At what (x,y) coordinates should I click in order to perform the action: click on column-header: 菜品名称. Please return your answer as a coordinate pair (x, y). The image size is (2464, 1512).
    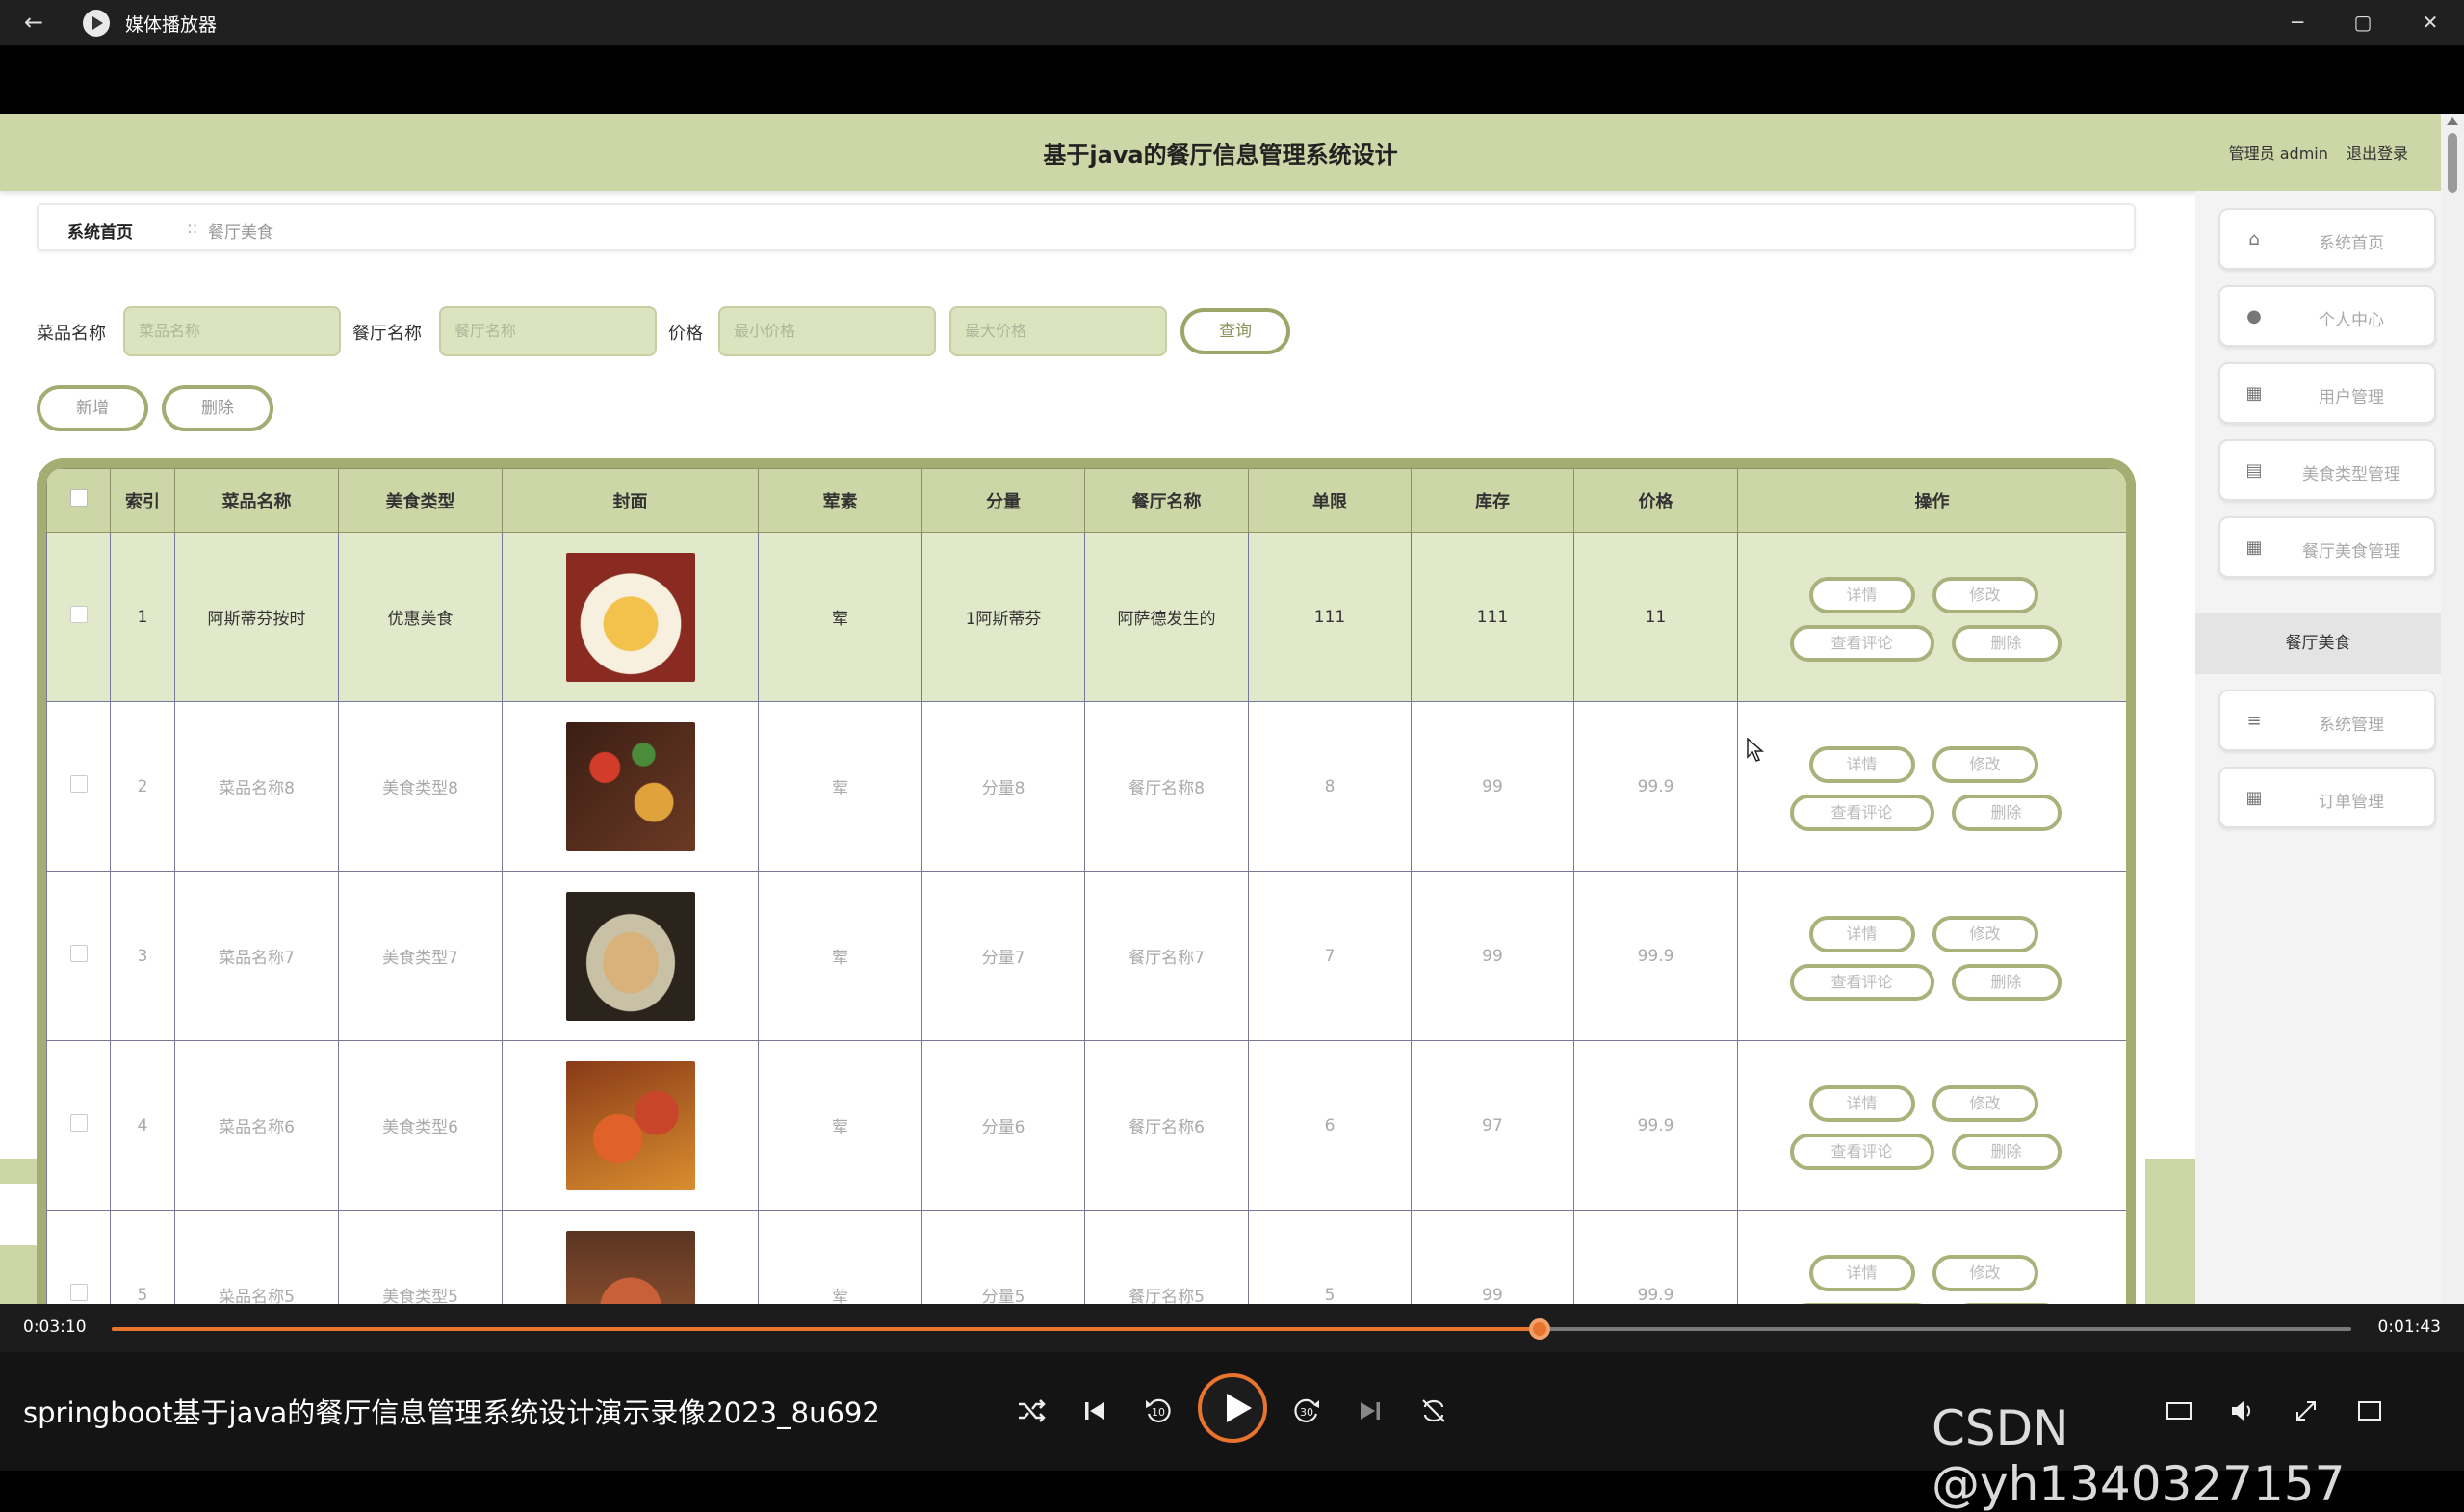
    Looking at the image, I should click on (256, 501).